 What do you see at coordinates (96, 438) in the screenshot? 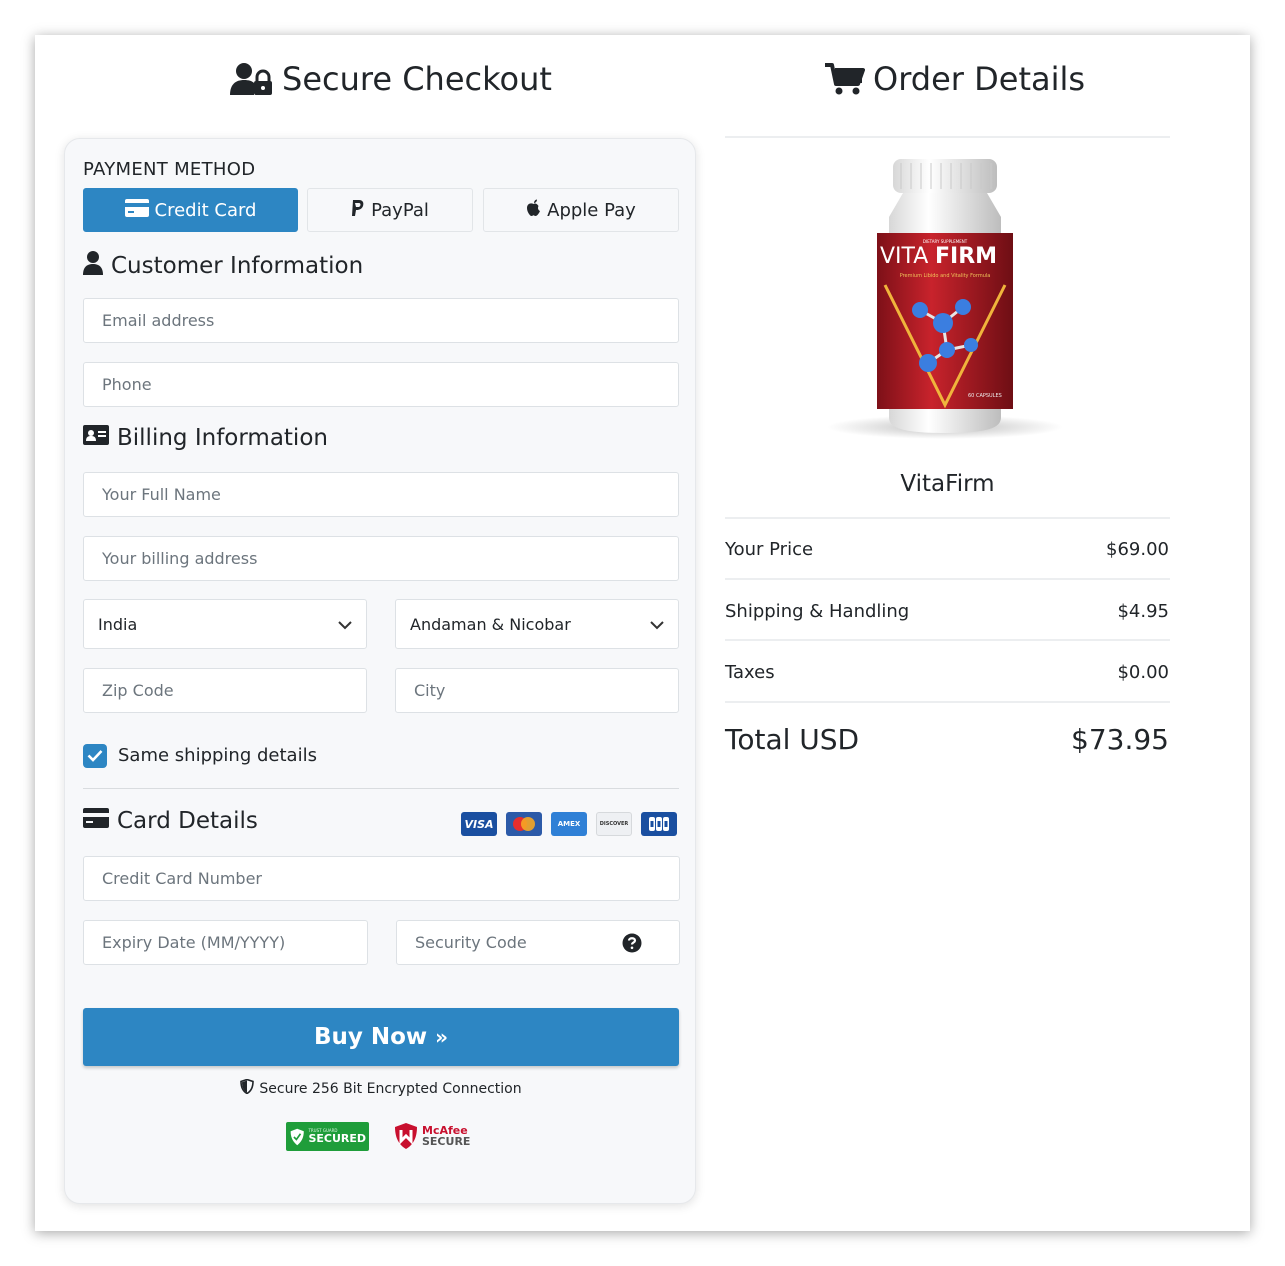
I see `address-card-icon` at bounding box center [96, 438].